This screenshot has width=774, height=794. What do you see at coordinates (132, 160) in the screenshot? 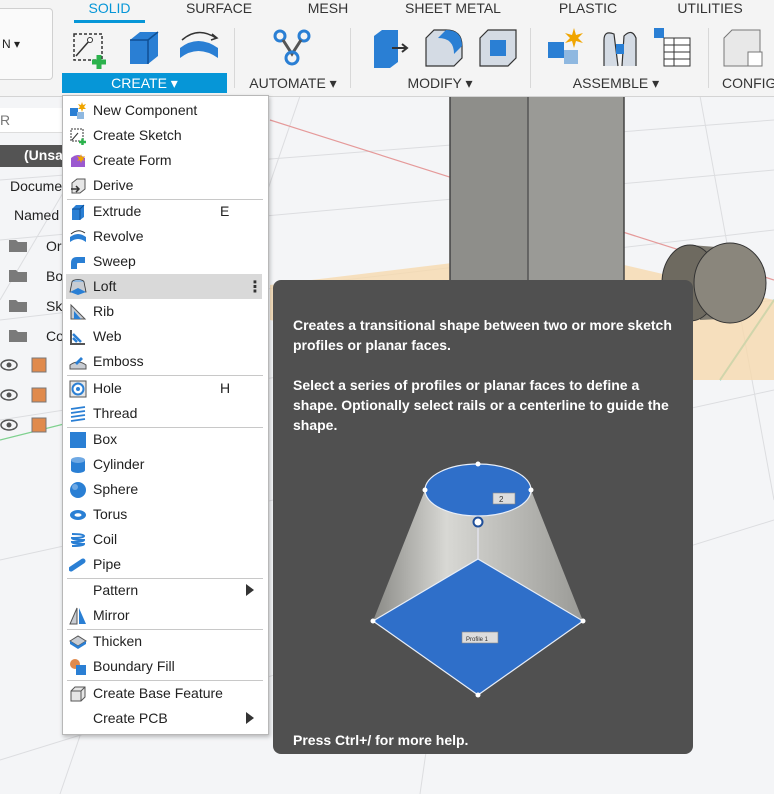
I see `menu-item-label: Create Form` at bounding box center [132, 160].